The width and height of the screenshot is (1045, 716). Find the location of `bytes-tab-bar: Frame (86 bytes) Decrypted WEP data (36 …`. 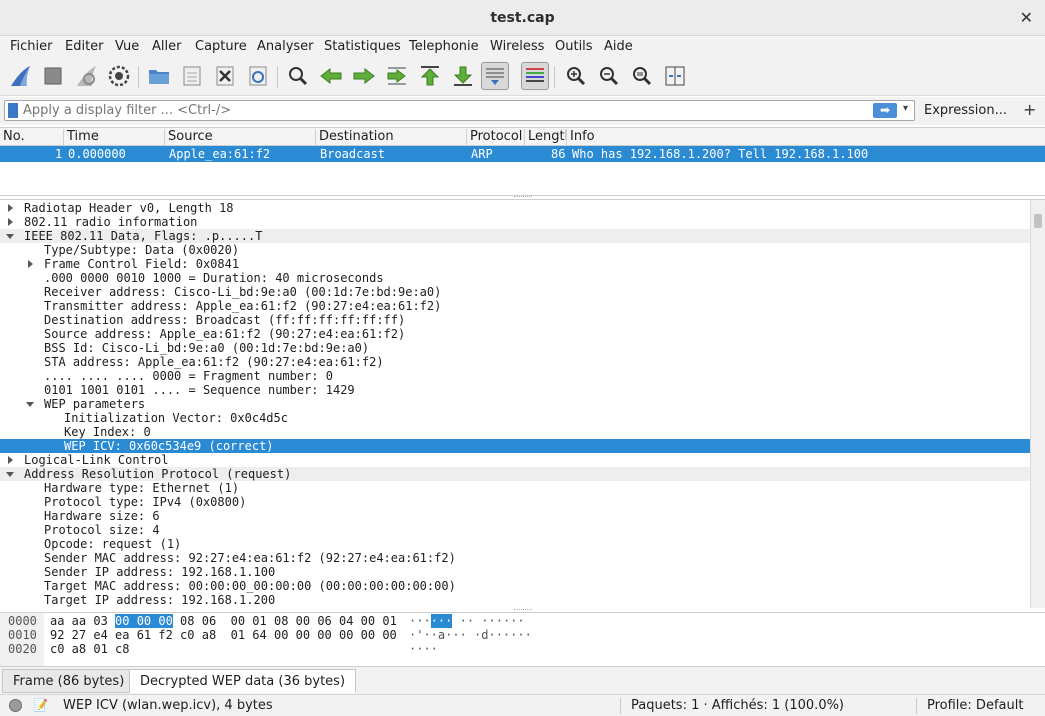

bytes-tab-bar: Frame (86 bytes) Decrypted WEP data (36 … is located at coordinates (522, 680).